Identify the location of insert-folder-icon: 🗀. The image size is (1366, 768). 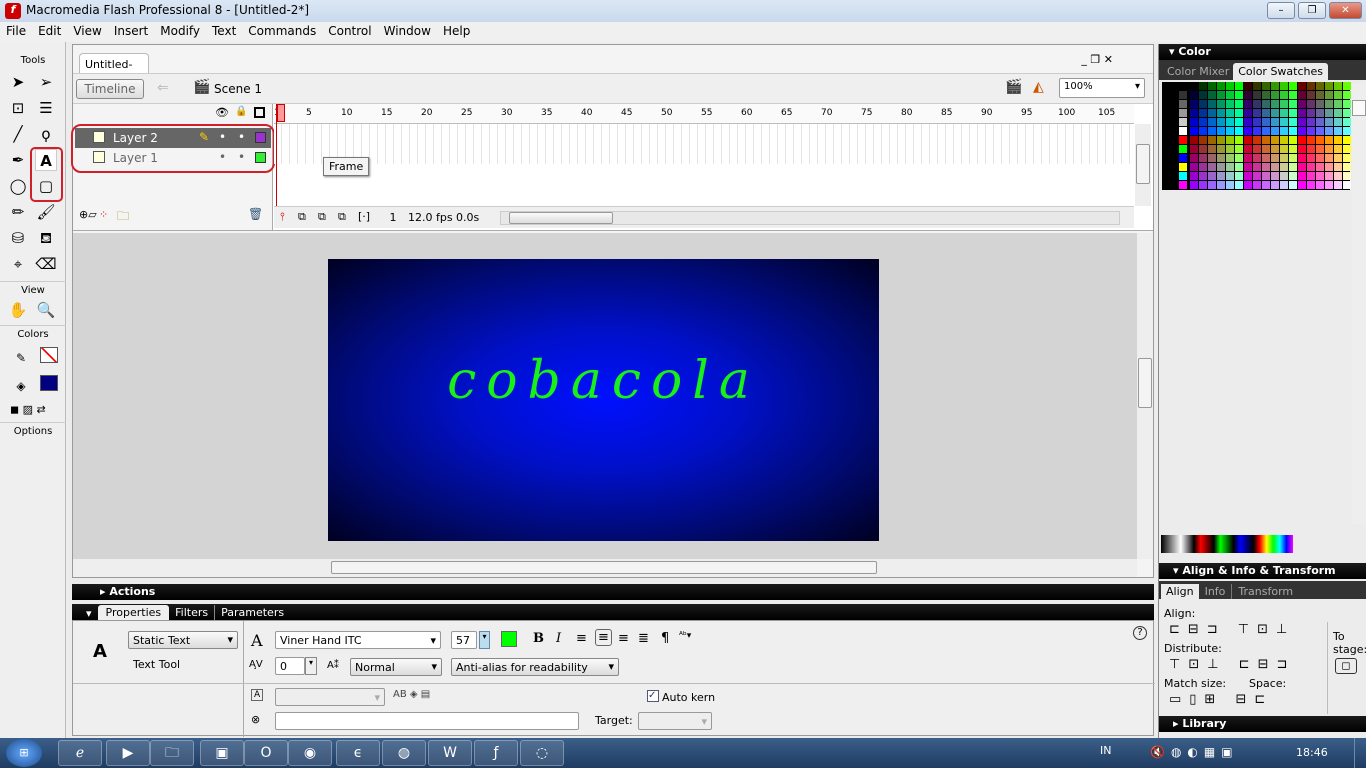
(123, 217).